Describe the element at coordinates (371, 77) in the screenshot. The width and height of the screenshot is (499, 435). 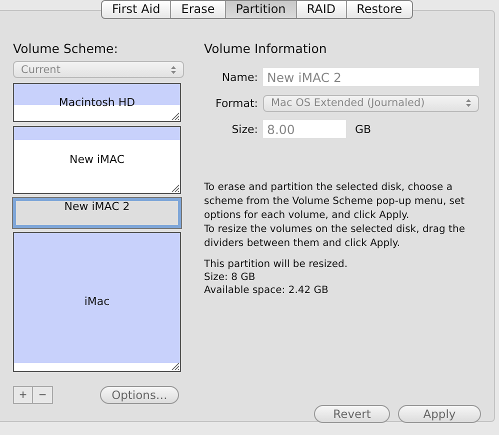
I see `name-field: New iMAC 2` at that location.